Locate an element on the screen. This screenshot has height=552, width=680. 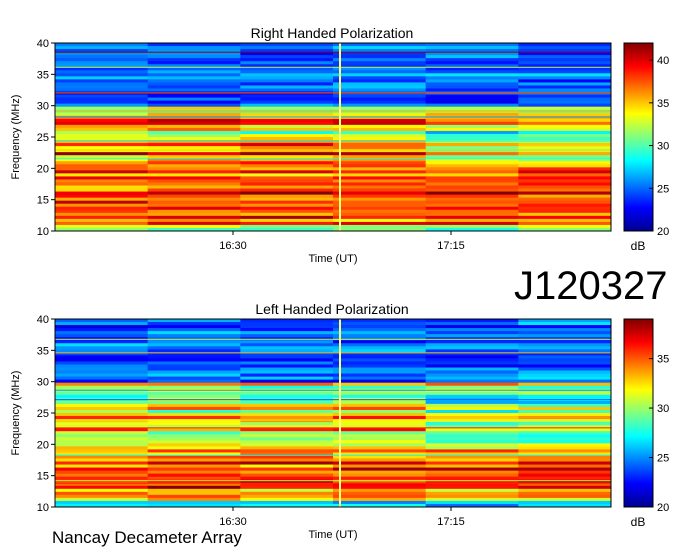
colorbar-tick-label: 30 is located at coordinates (663, 409).